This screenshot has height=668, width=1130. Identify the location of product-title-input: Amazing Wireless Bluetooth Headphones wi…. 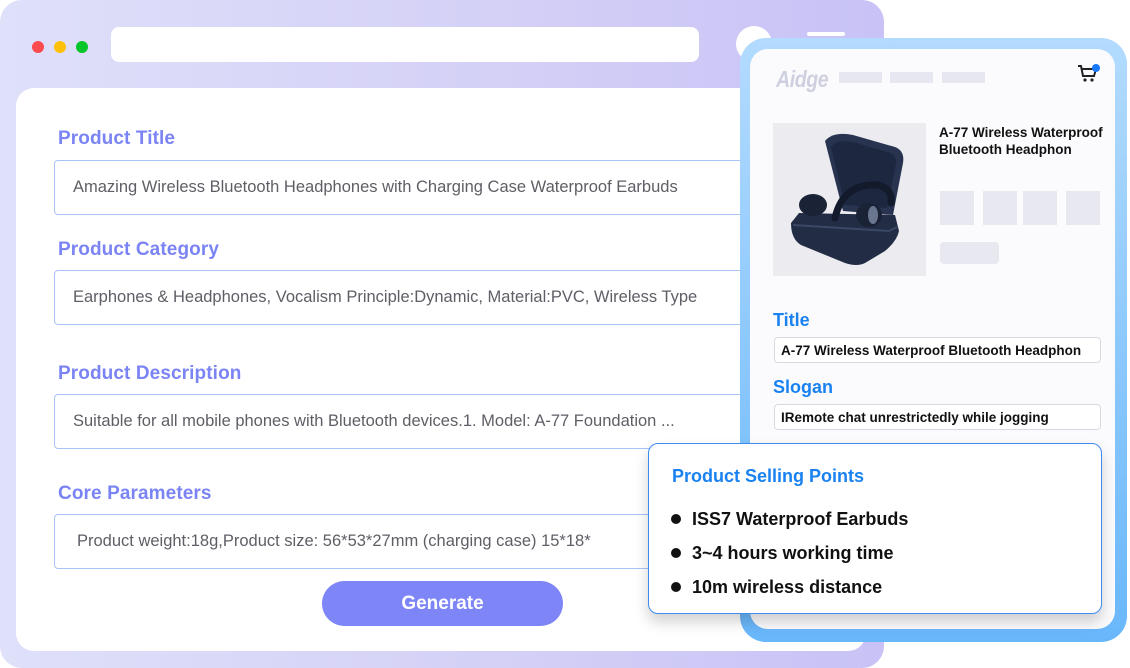
(424, 187).